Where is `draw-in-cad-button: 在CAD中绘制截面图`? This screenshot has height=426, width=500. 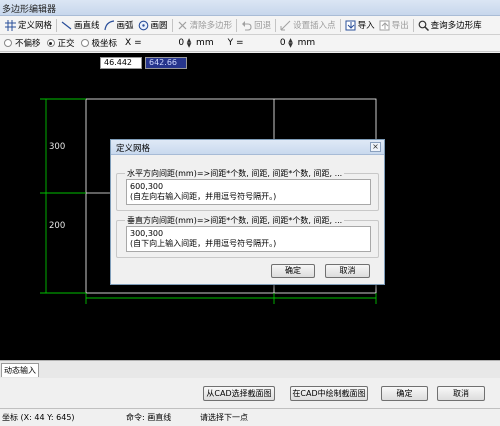 draw-in-cad-button: 在CAD中绘制截面图 is located at coordinates (329, 393).